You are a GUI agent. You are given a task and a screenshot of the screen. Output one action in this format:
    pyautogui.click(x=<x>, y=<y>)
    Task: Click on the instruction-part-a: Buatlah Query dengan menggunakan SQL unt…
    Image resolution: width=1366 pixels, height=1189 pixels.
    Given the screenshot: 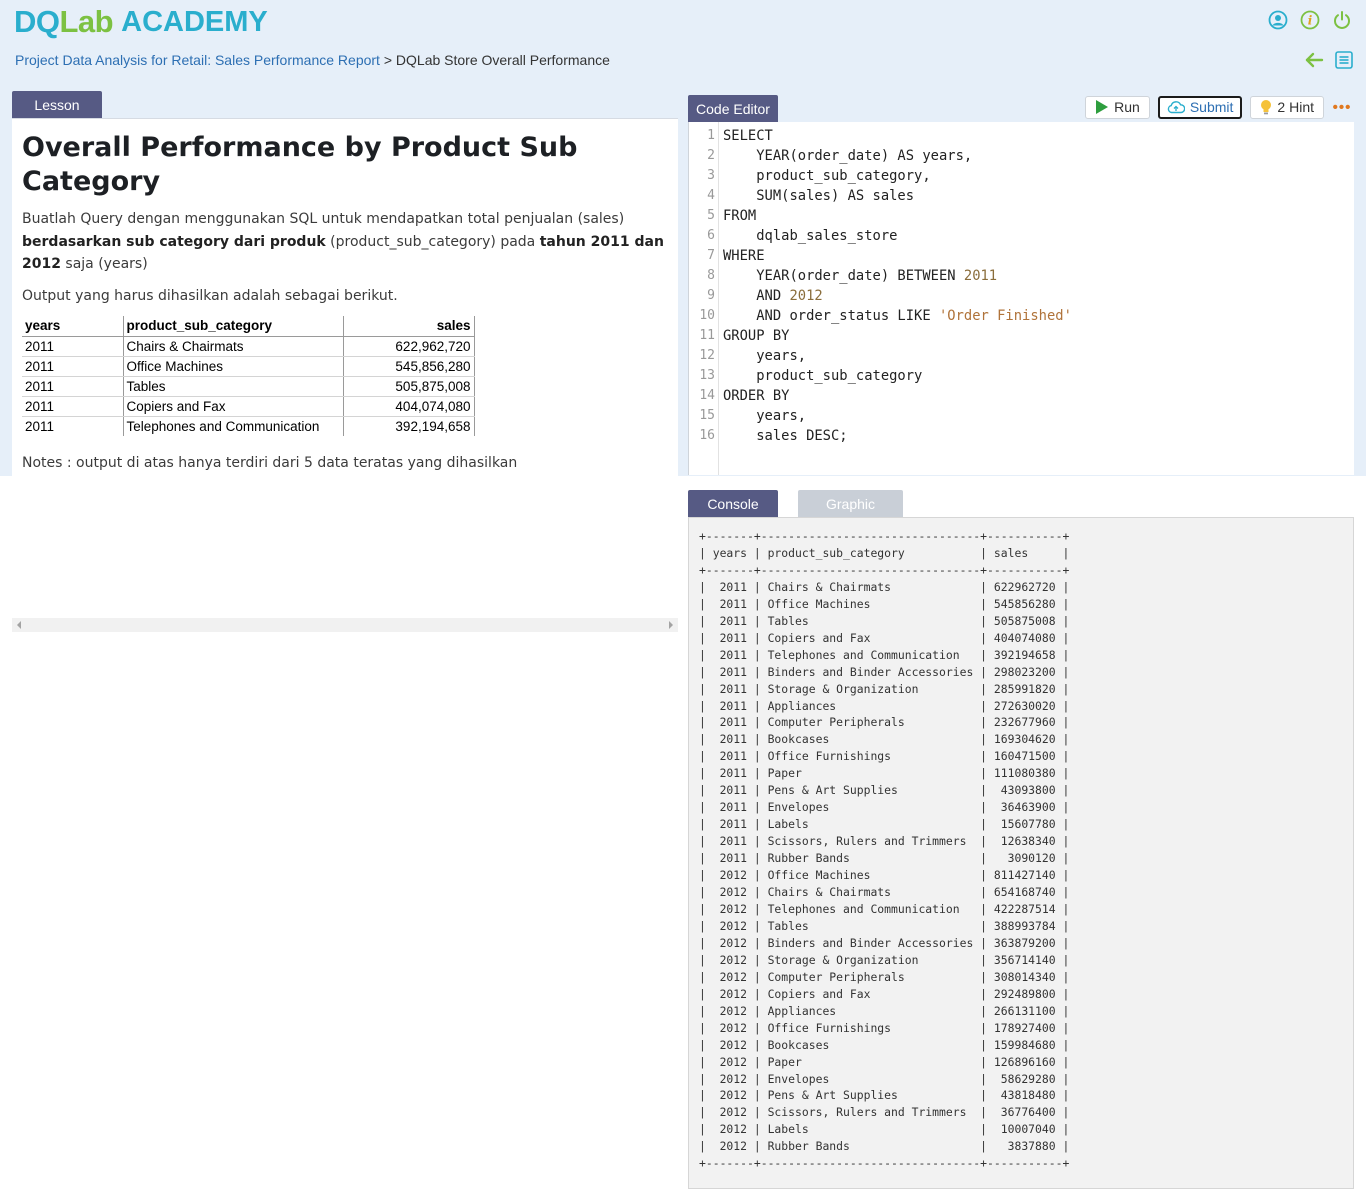 What is the action you would take?
    pyautogui.click(x=323, y=219)
    